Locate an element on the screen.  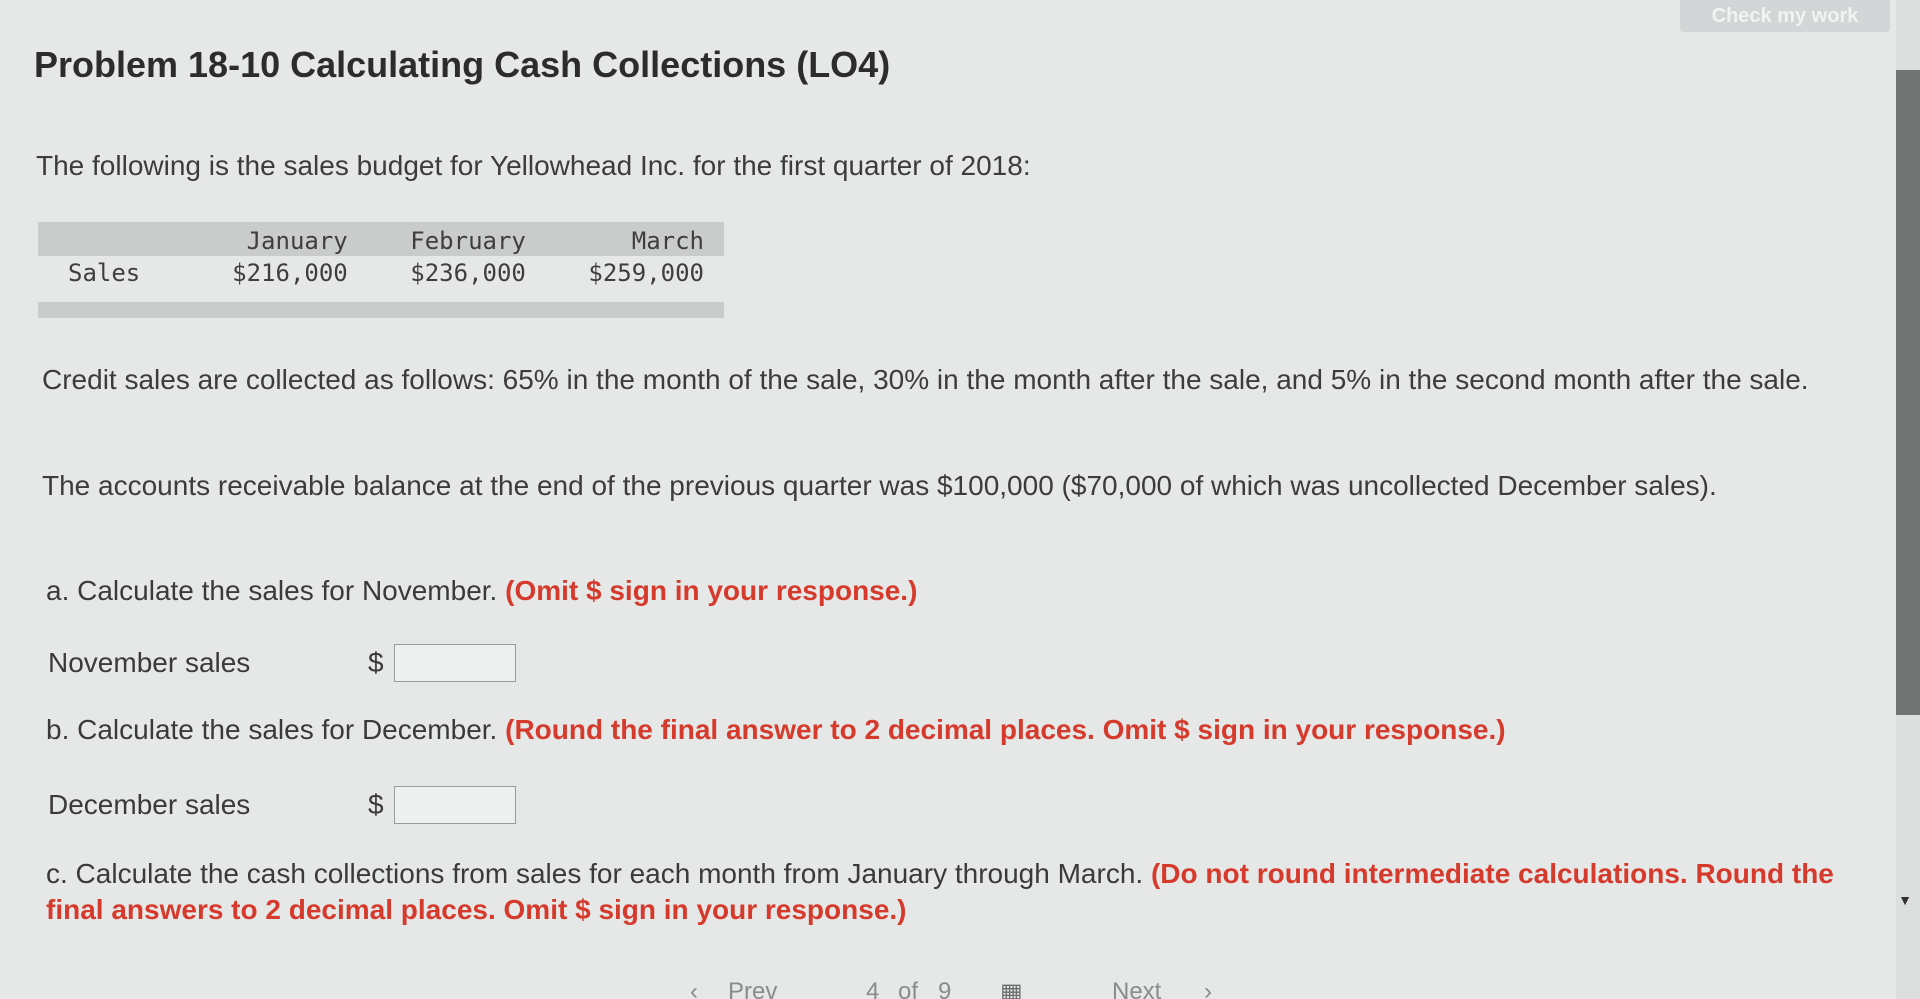
prev-button: Prev is located at coordinates (752, 988).